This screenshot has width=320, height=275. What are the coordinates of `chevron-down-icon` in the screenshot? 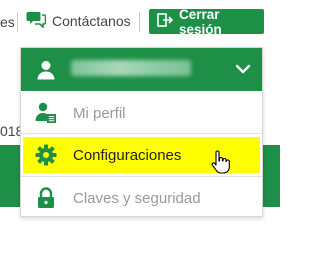 It's located at (243, 71).